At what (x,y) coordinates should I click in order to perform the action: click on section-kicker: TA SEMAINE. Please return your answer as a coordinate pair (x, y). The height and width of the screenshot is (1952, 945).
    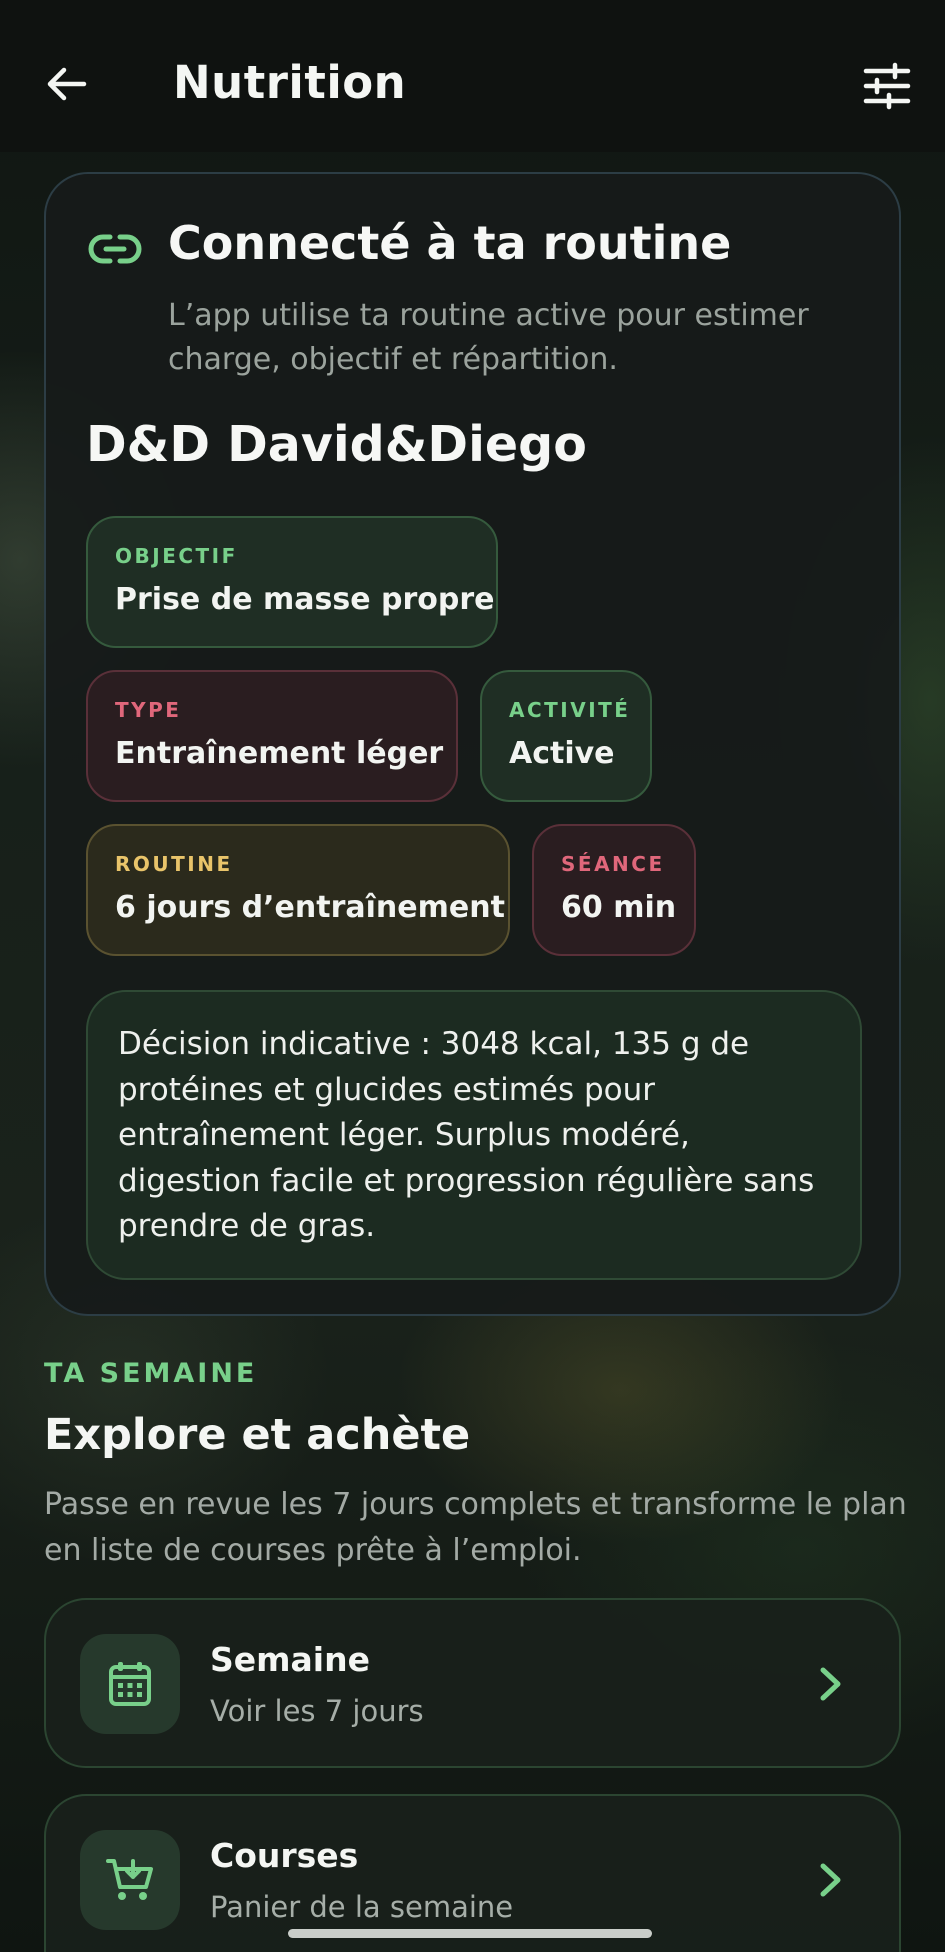
    Looking at the image, I should click on (151, 1373).